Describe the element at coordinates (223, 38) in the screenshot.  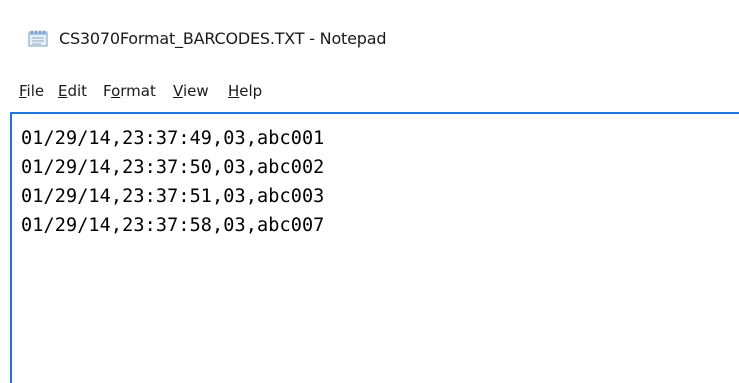
I see `window-title: CS3070Format_BARCODES.TXT - Notepad` at that location.